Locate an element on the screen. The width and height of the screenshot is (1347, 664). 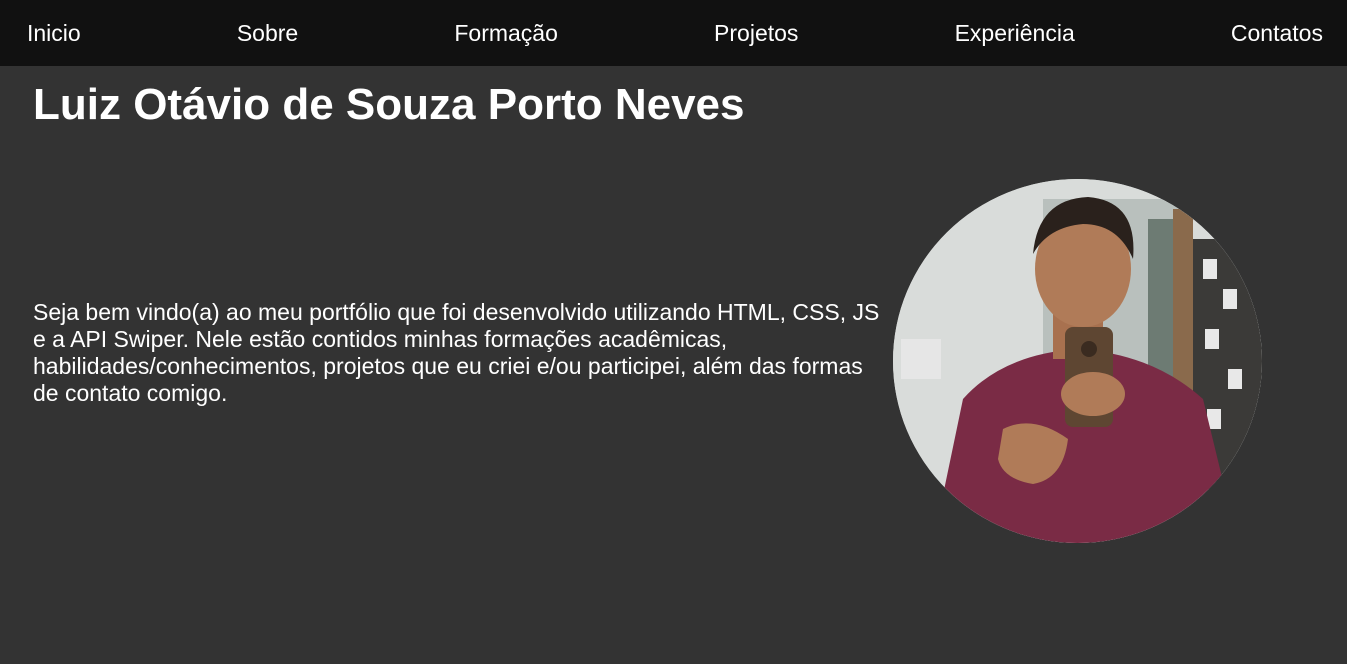
page-title: Luiz Otávio de Souza Porto Neves is located at coordinates (389, 104).